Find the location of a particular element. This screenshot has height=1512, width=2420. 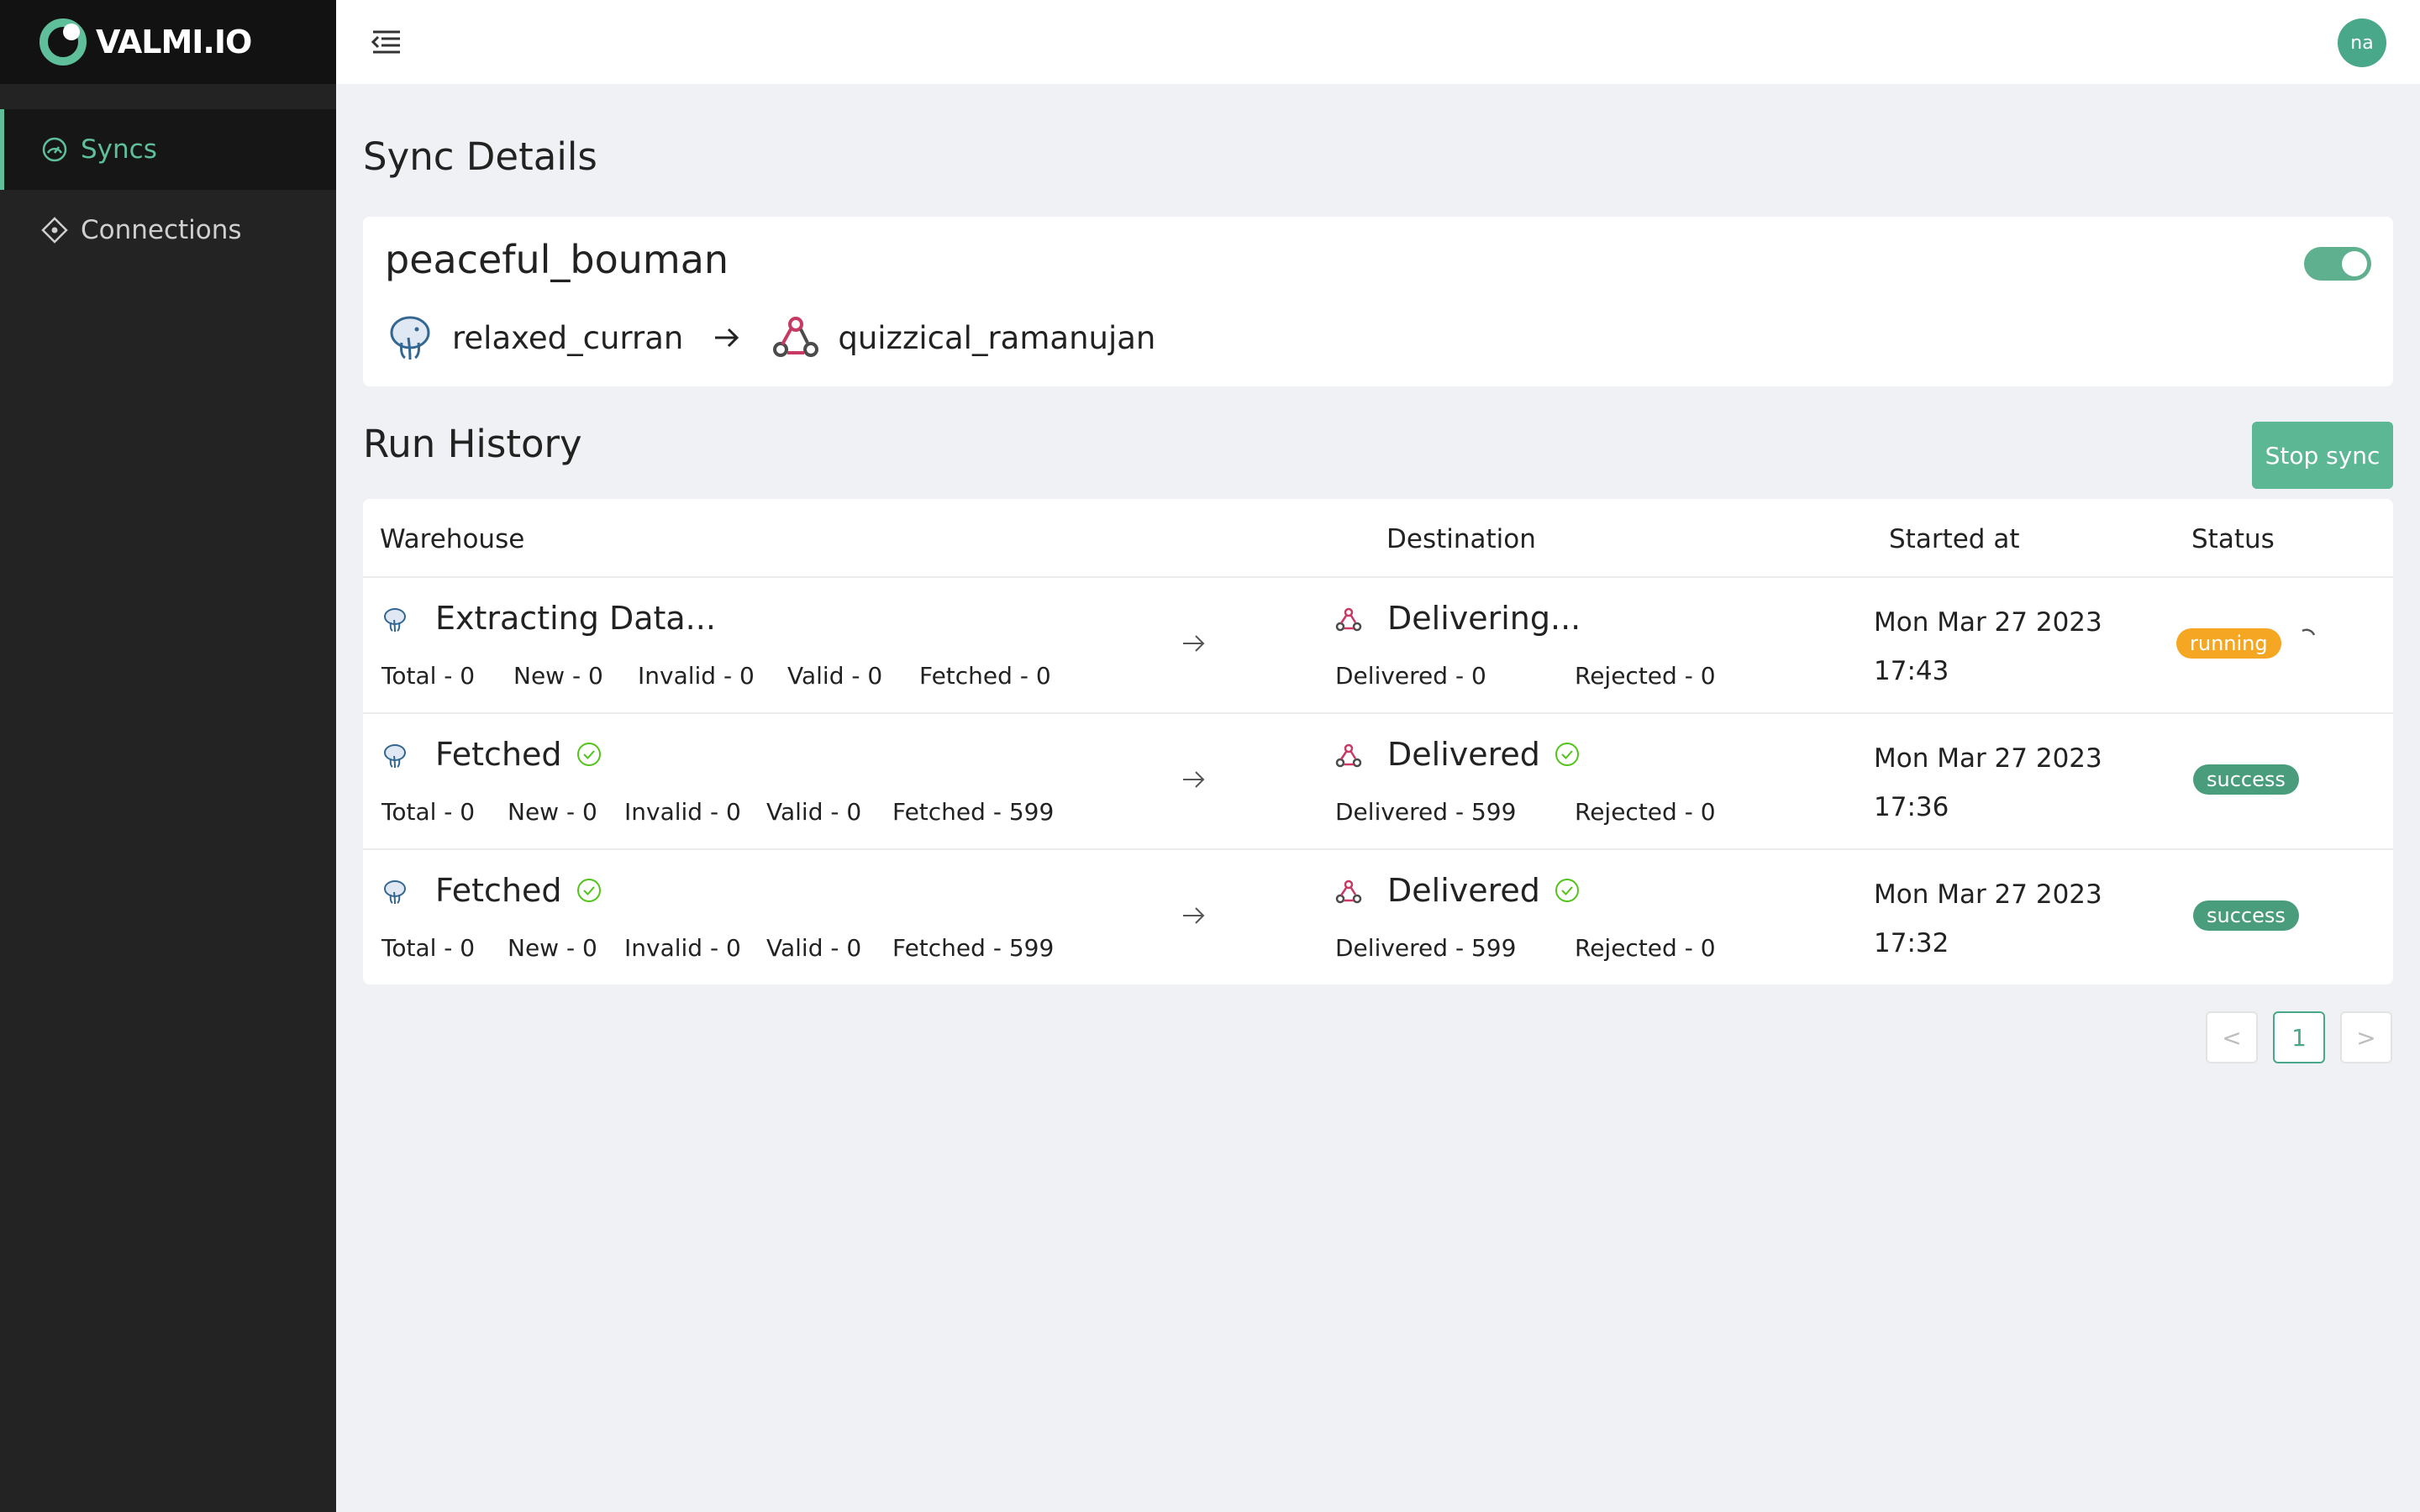

sidebar-item-label: Connections is located at coordinates (161, 230).